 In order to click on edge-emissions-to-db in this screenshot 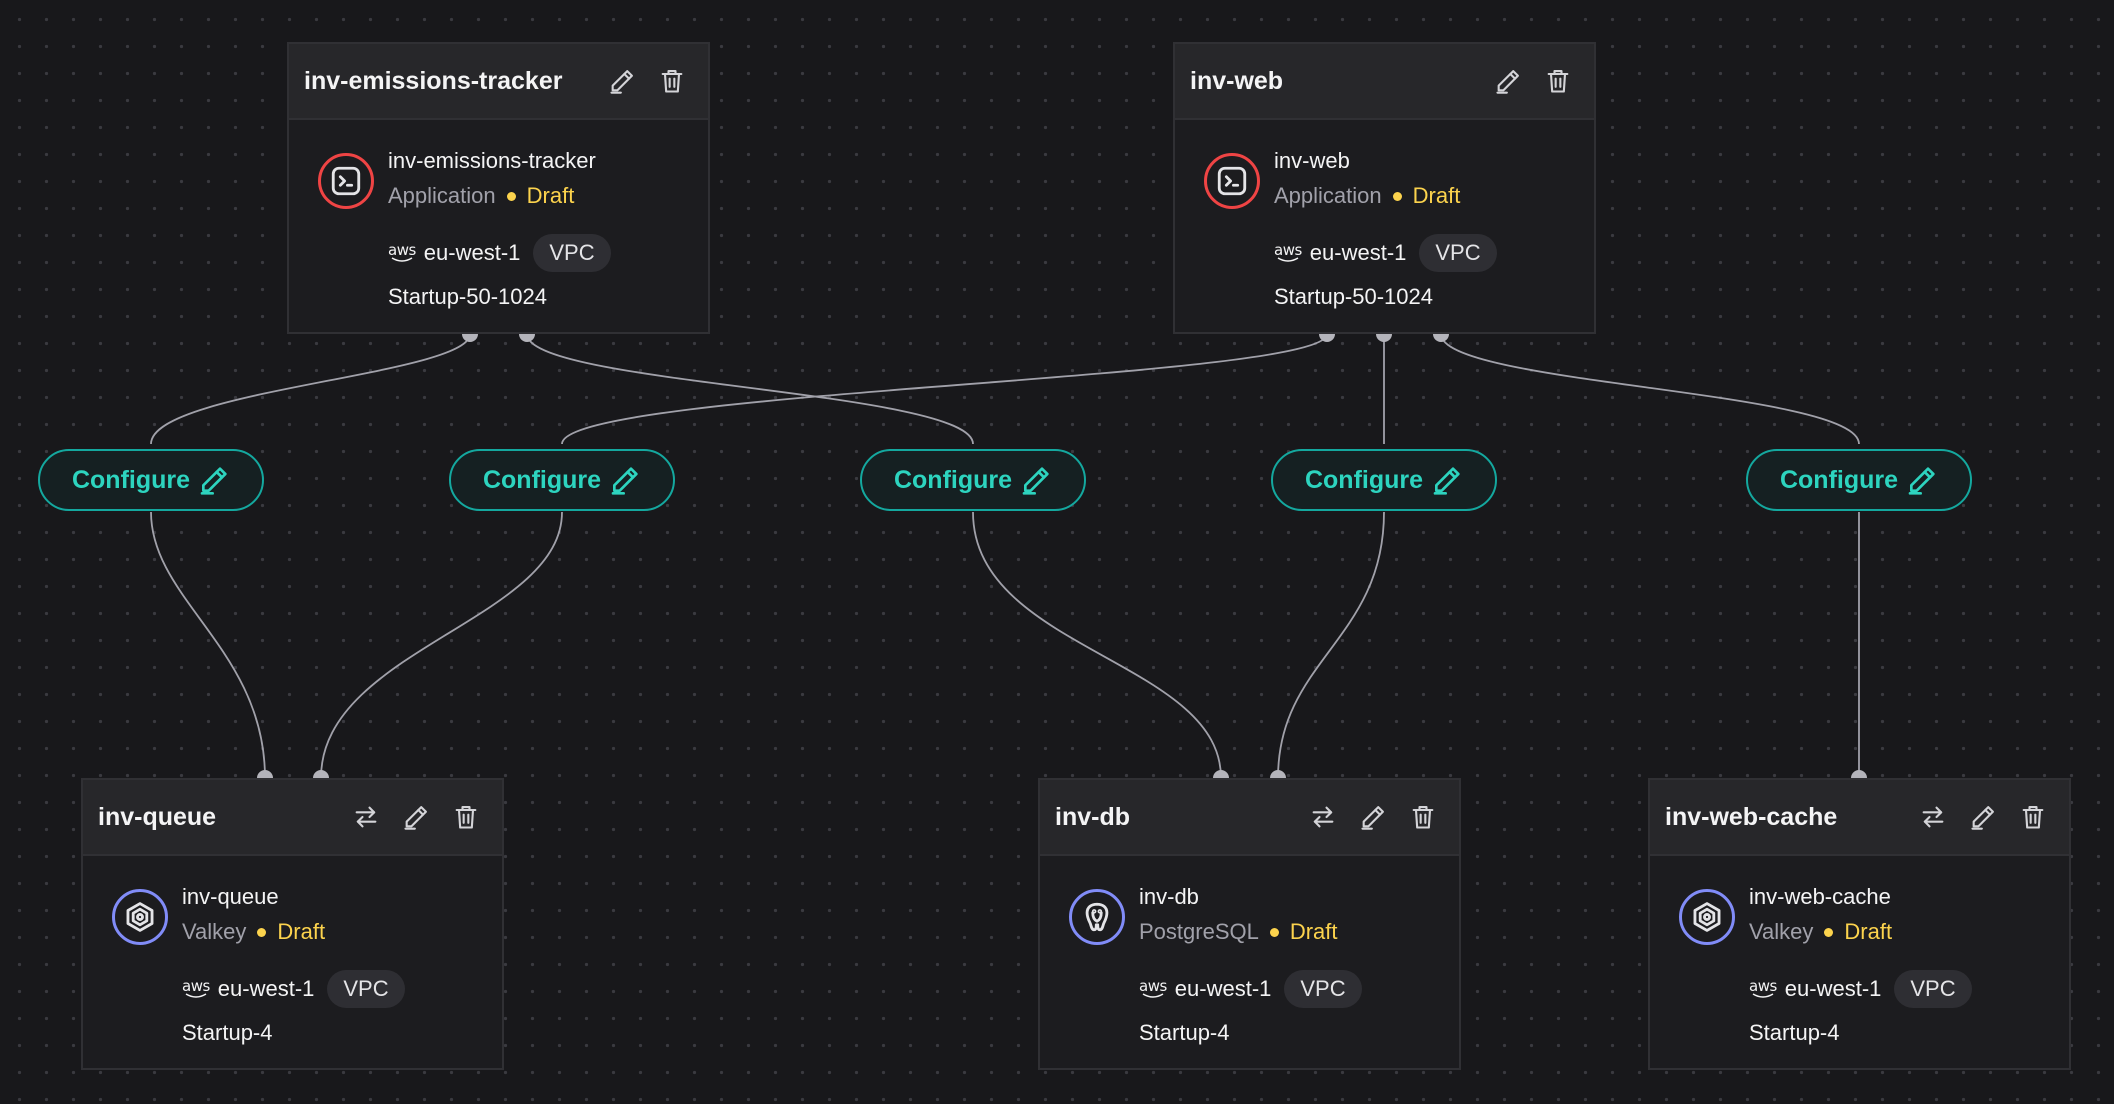, I will do `click(874, 556)`.